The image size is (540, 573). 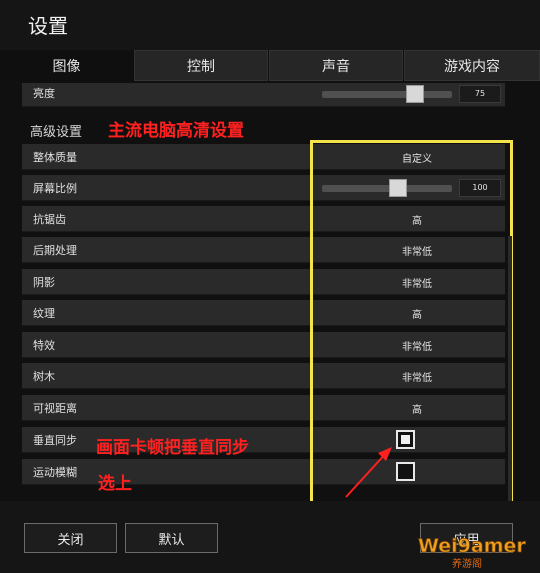 I want to click on annotation-vsync-note-2: 选上, so click(x=115, y=484).